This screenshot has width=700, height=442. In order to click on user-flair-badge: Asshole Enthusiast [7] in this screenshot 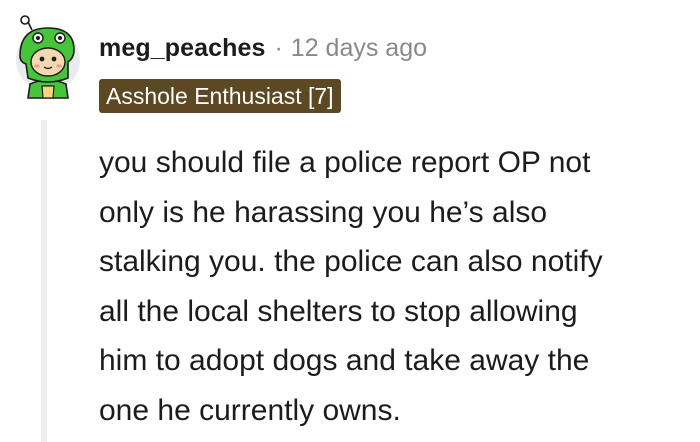, I will do `click(220, 96)`.